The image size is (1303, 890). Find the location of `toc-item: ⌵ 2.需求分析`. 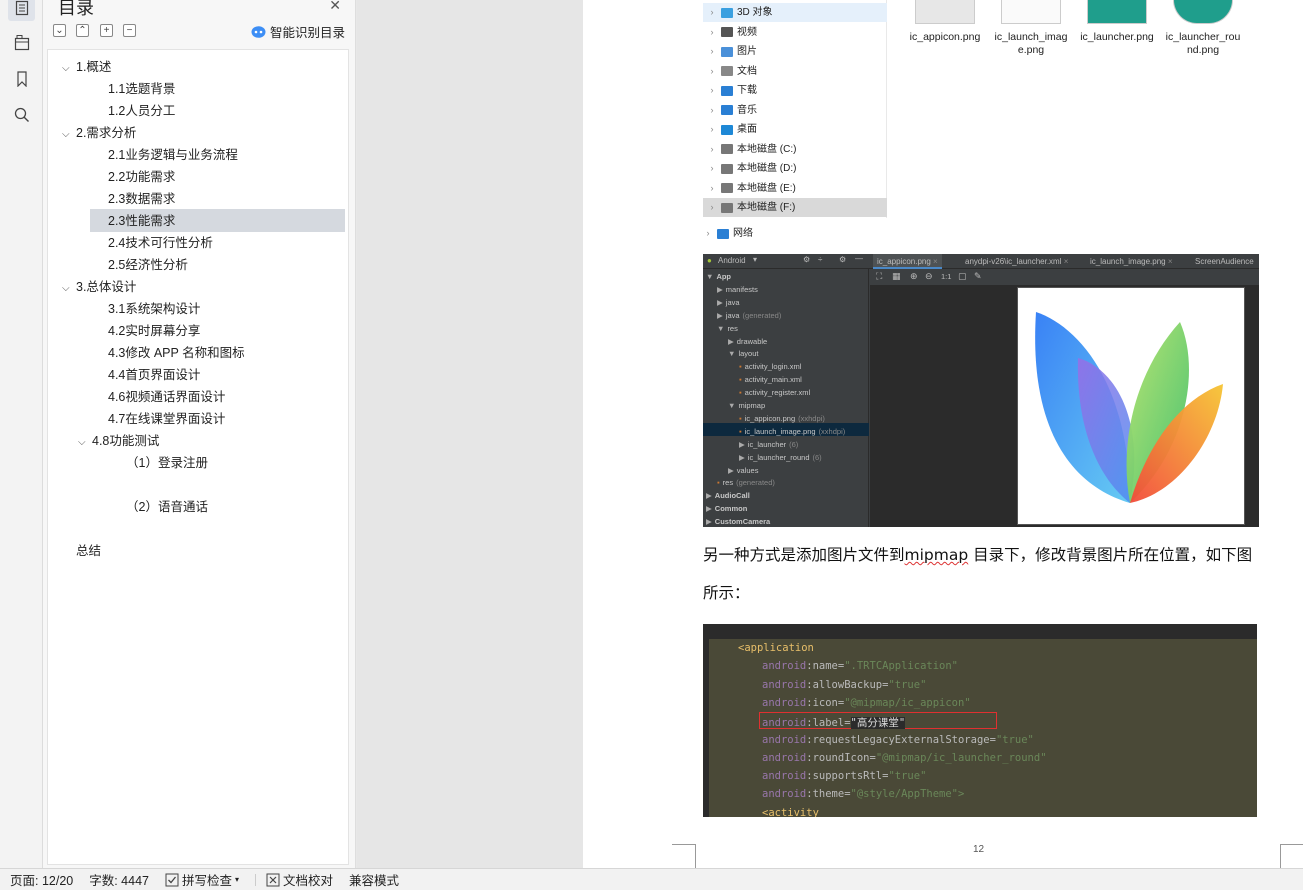

toc-item: ⌵ 2.需求分析 is located at coordinates (99, 133).